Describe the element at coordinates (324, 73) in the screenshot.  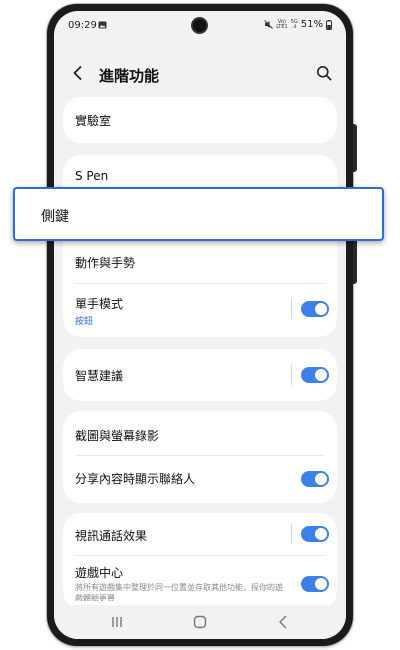
I see `search-icon` at that location.